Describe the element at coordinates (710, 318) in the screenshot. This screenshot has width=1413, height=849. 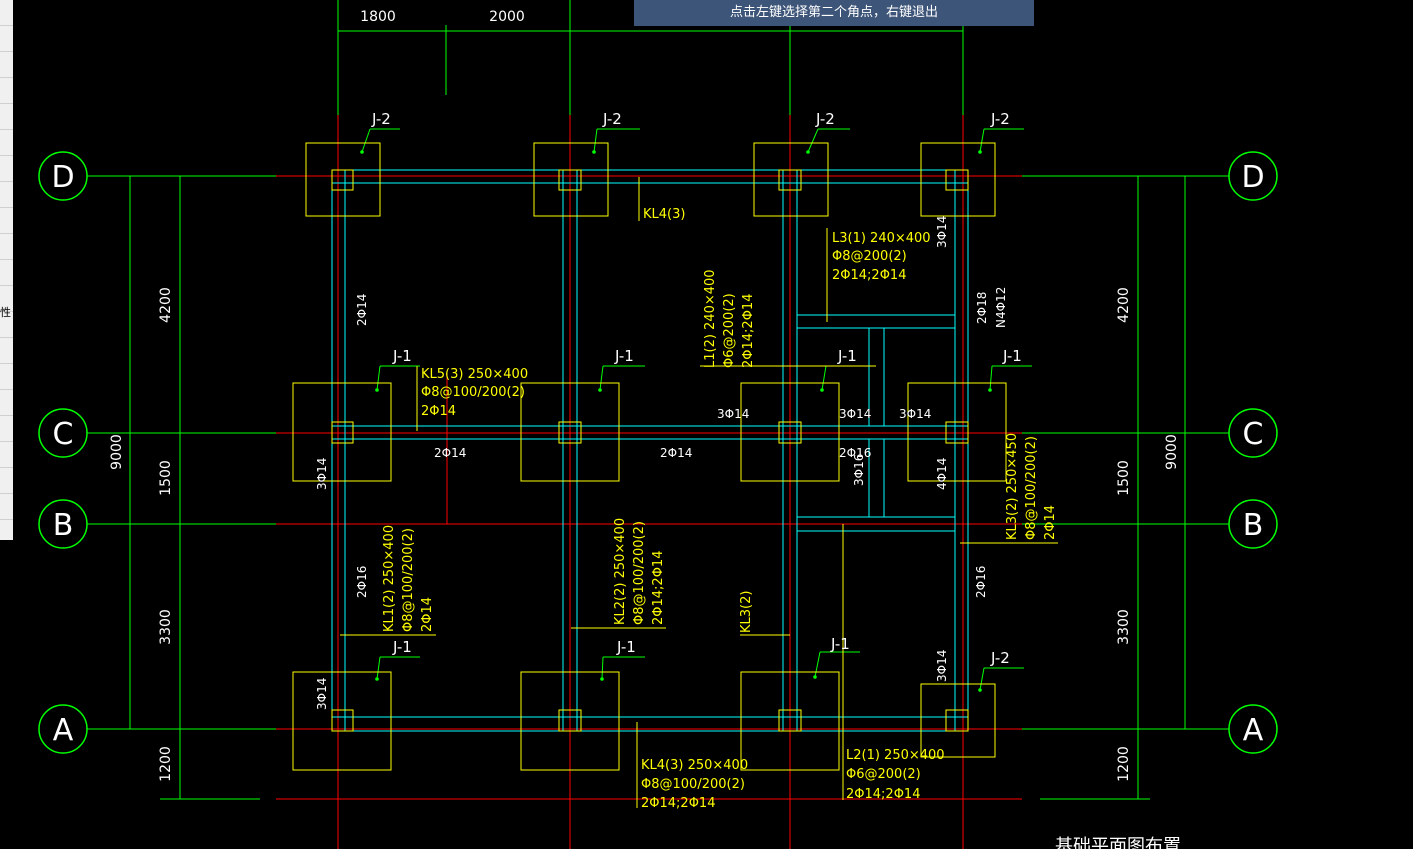
I see `beam-label-l1: L1(2) 240×400` at that location.